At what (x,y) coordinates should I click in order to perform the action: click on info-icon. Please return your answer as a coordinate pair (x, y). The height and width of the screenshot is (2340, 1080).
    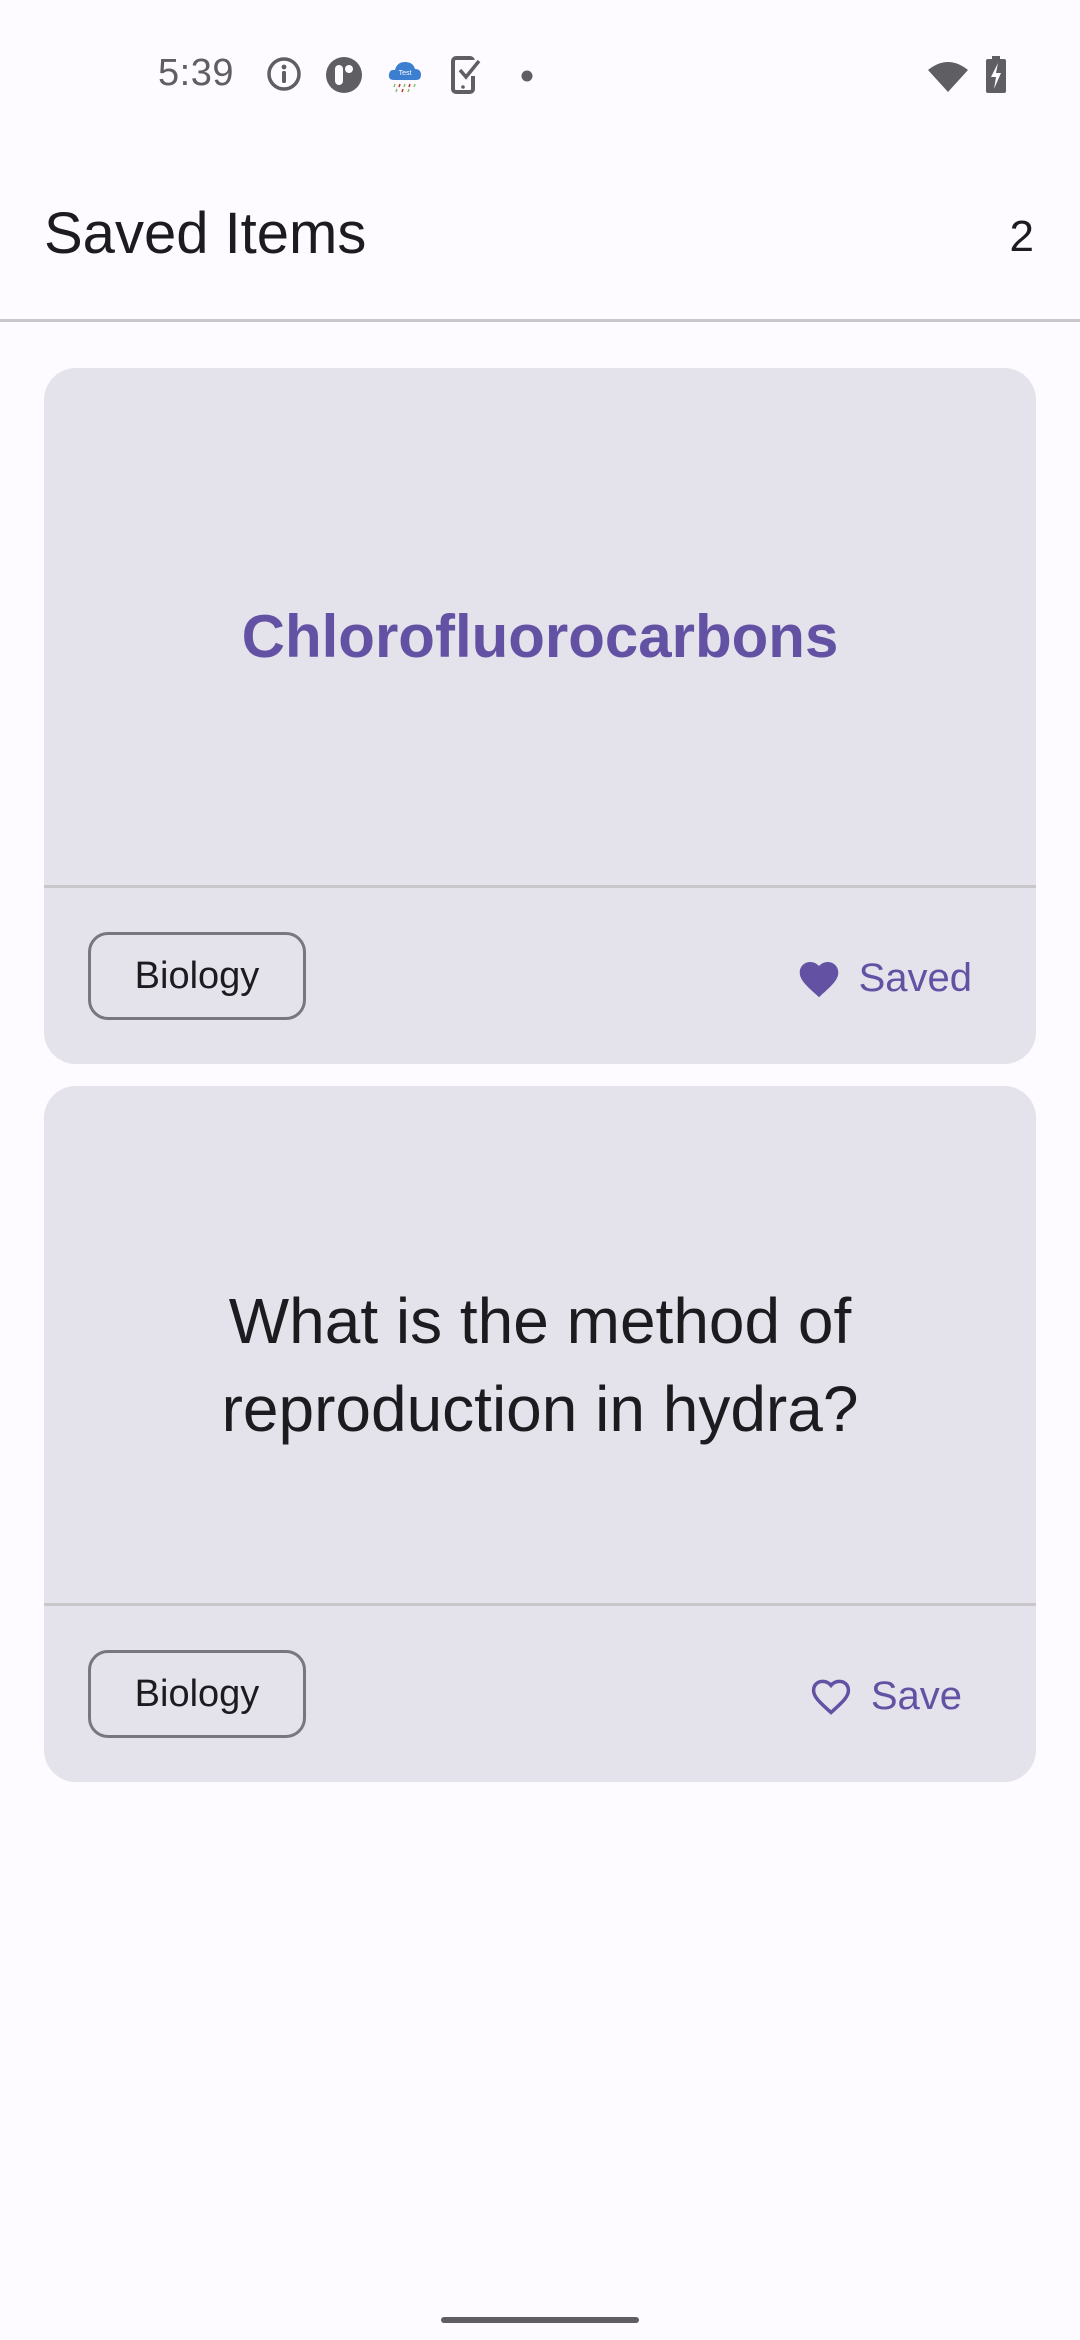
    Looking at the image, I should click on (284, 76).